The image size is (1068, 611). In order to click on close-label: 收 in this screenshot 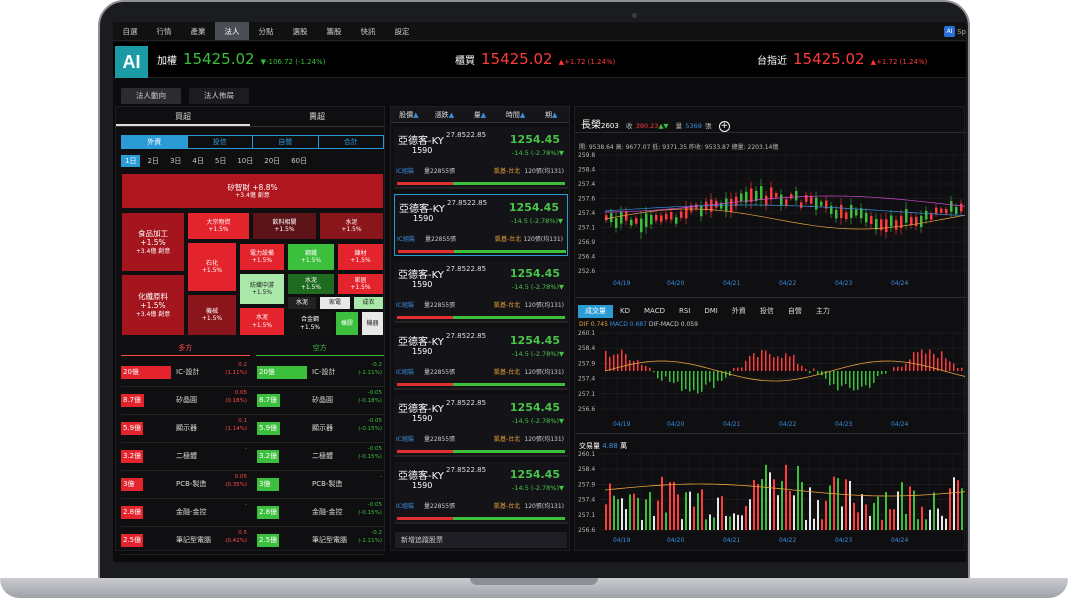, I will do `click(629, 126)`.